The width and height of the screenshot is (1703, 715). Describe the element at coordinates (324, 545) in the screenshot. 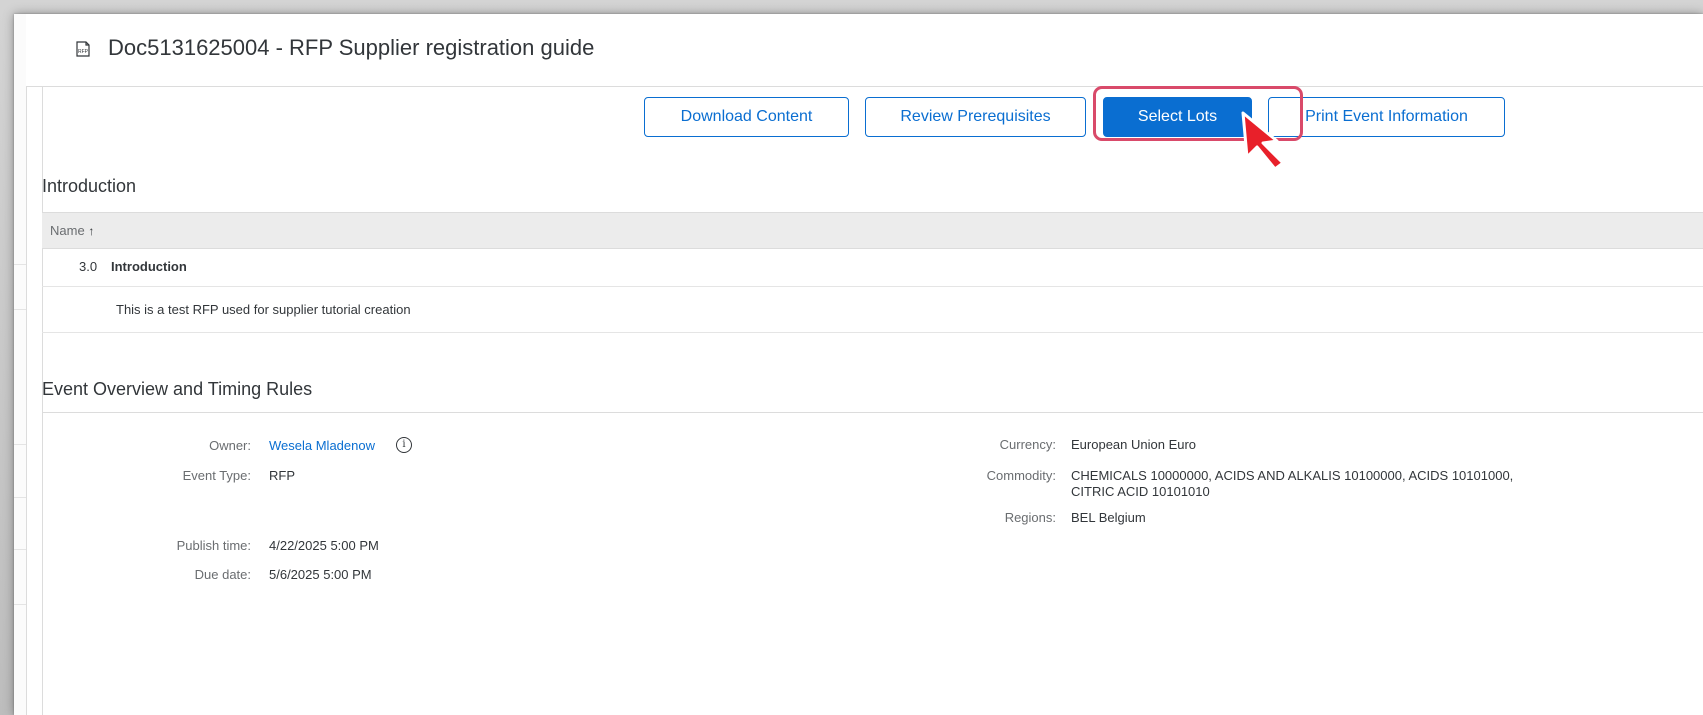

I see `publish-time-value: 4/22/2025 5:00 PM` at that location.